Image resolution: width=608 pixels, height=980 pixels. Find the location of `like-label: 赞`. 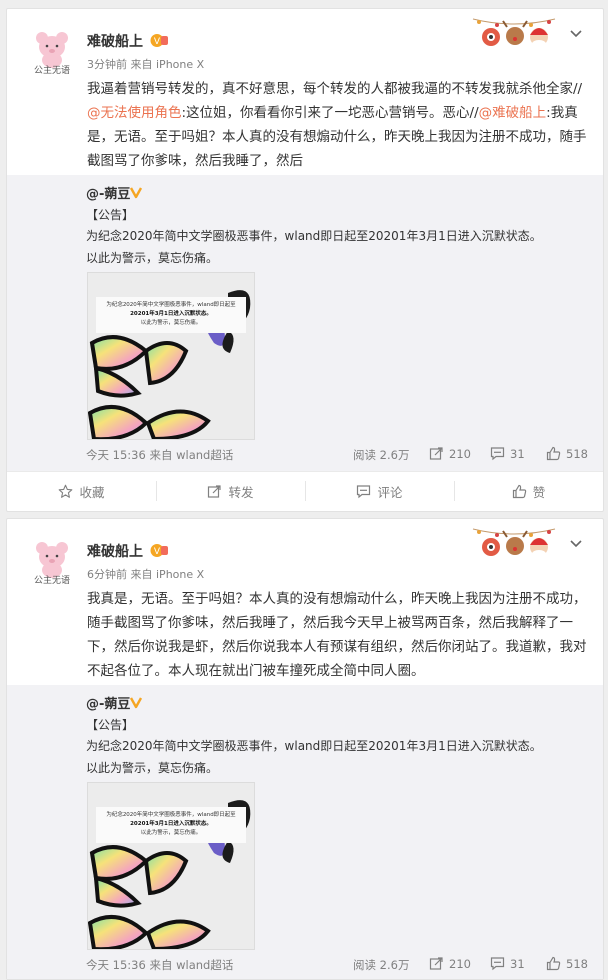

like-label: 赞 is located at coordinates (539, 492).